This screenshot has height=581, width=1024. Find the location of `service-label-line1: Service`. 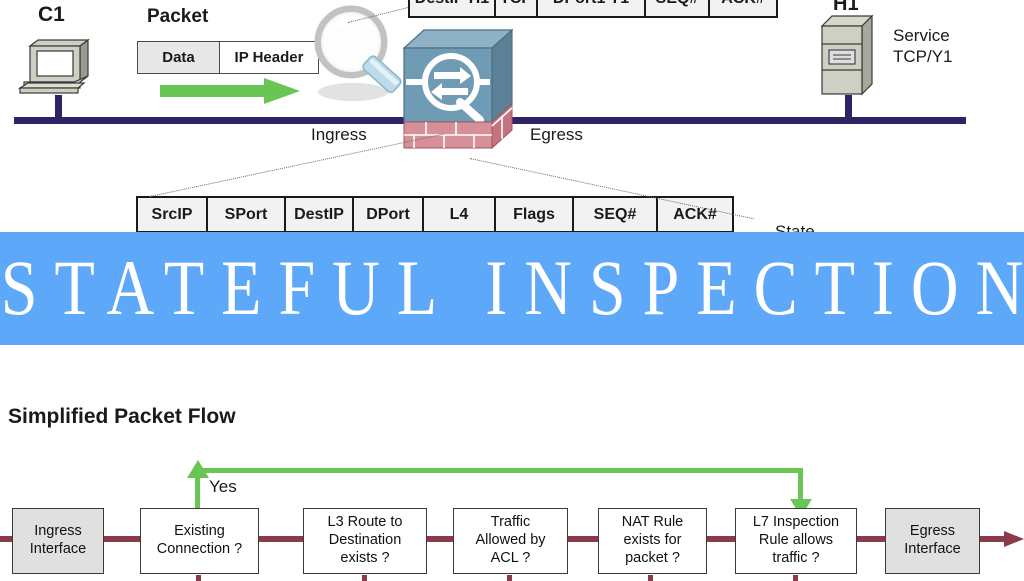

service-label-line1: Service is located at coordinates (921, 35).